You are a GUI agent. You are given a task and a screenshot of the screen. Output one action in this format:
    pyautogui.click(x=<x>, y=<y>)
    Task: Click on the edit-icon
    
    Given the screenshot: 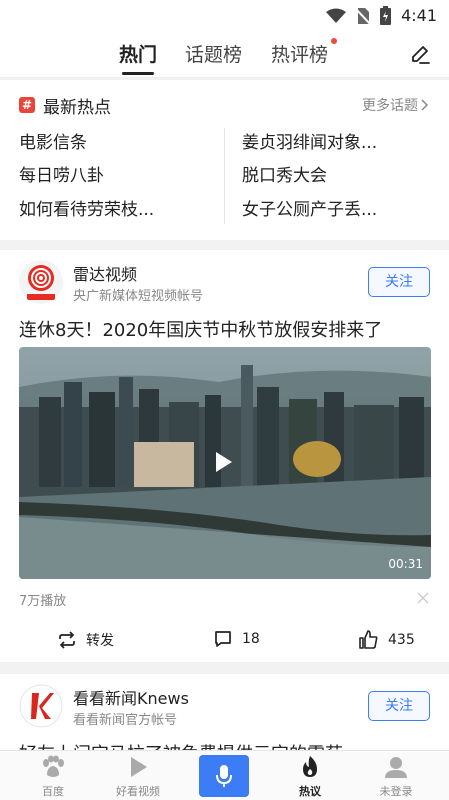 What is the action you would take?
    pyautogui.click(x=420, y=55)
    